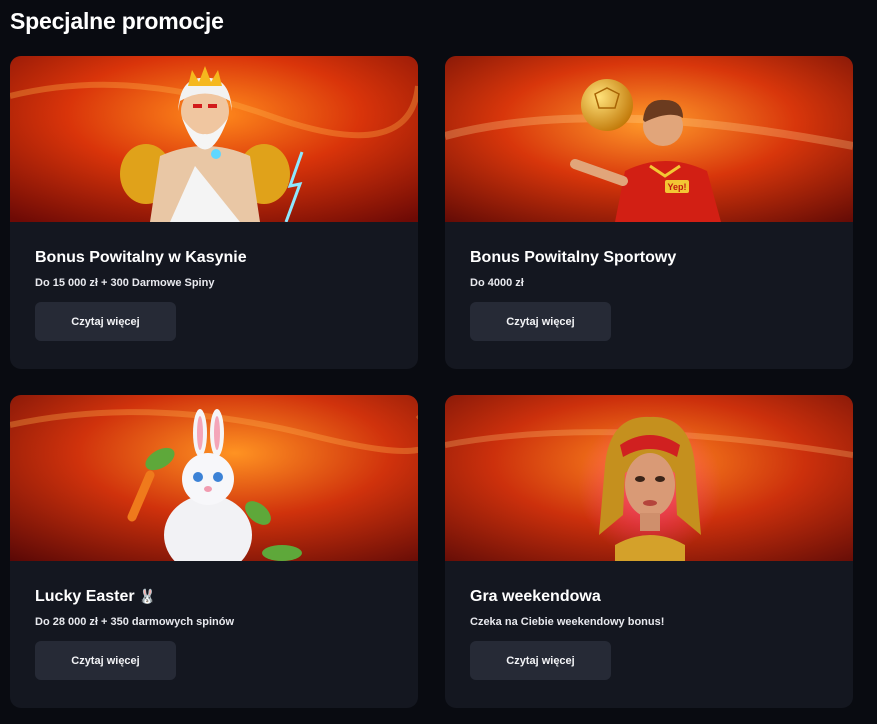  Describe the element at coordinates (117, 21) in the screenshot. I see `page-title: Specjalne promocje` at that location.